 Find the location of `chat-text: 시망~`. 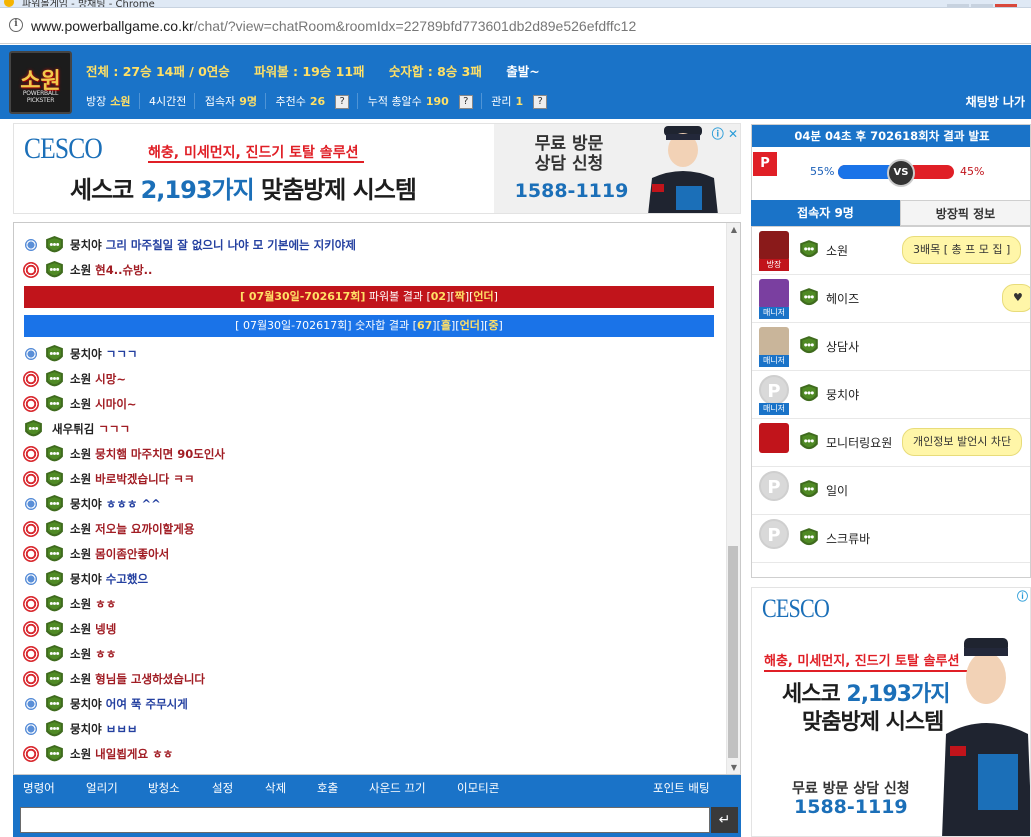

chat-text: 시망~ is located at coordinates (110, 379).